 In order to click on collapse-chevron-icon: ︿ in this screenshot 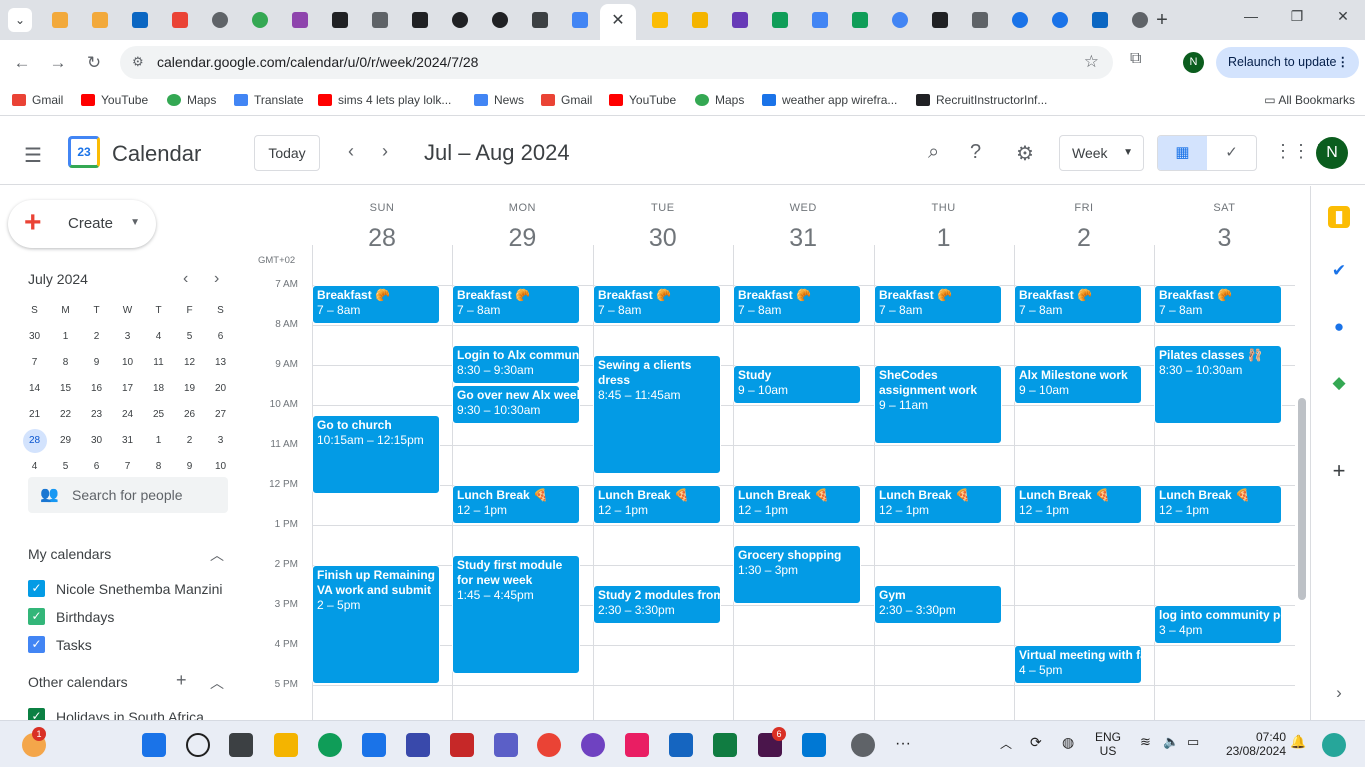, I will do `click(217, 683)`.